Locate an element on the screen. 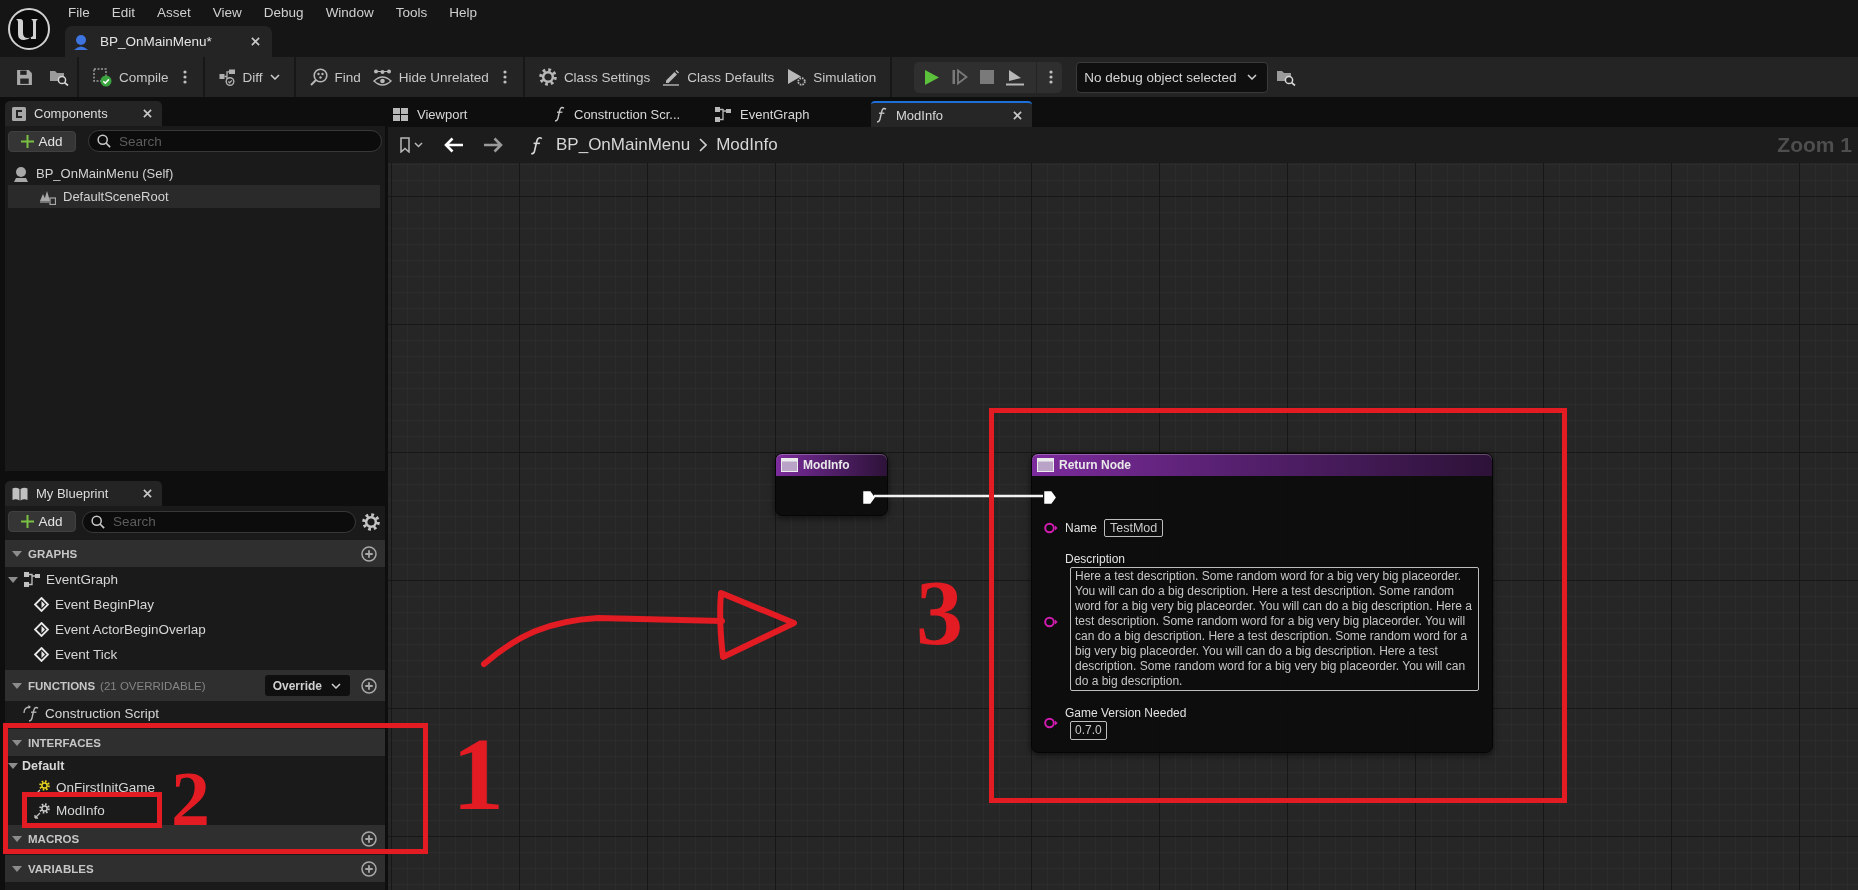  event-item: Event BeginPlay is located at coordinates (195, 604).